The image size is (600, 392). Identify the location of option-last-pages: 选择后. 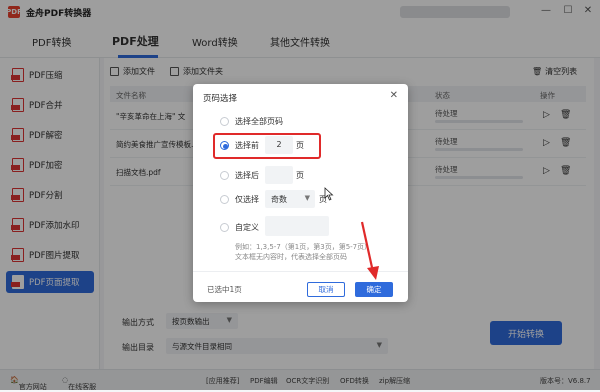
(239, 175).